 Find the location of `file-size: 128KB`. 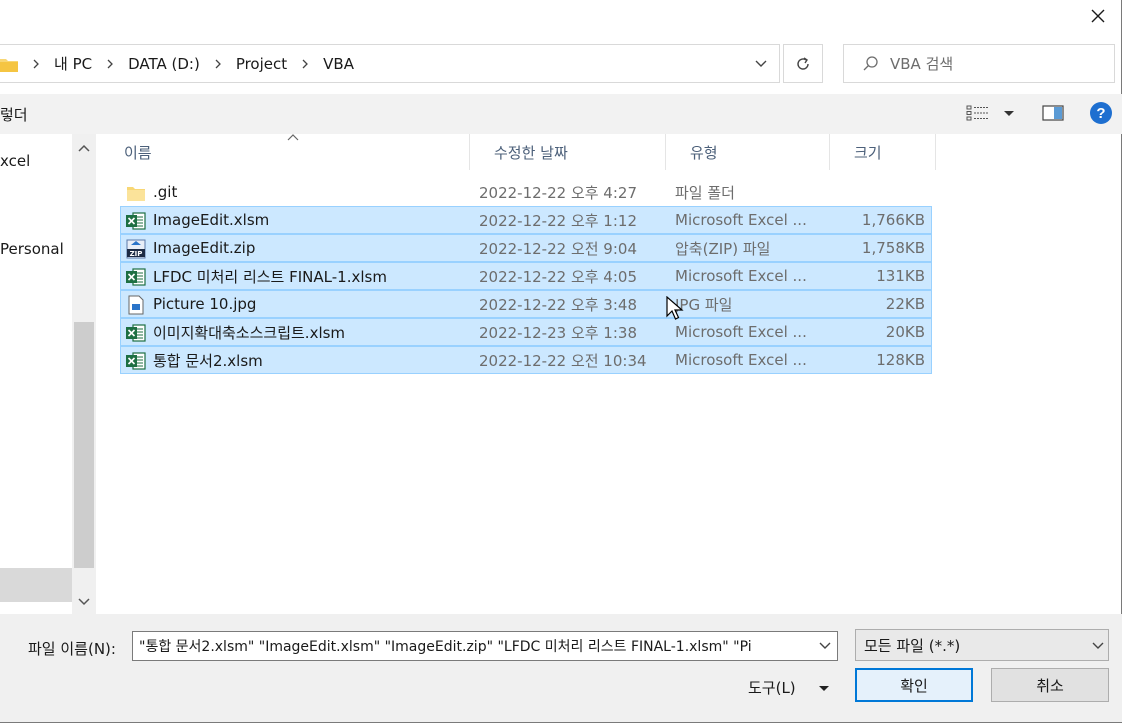

file-size: 128KB is located at coordinates (900, 360).